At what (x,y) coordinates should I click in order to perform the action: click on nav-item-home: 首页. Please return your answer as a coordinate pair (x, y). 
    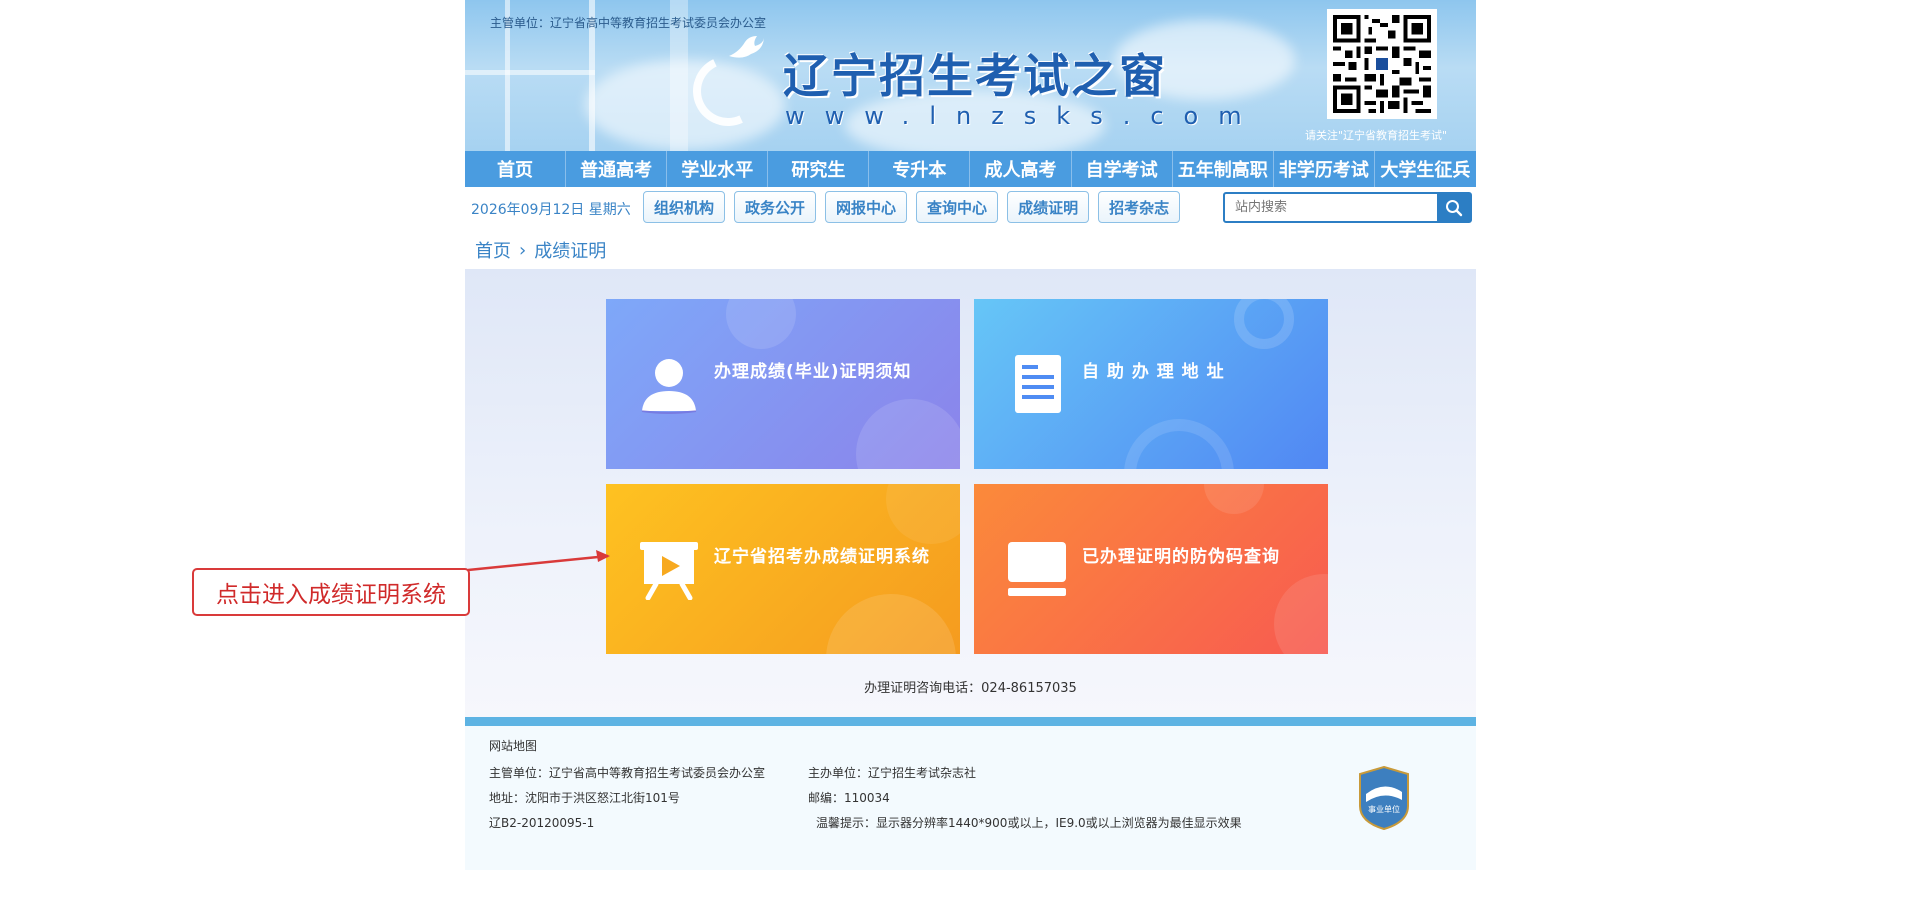
    Looking at the image, I should click on (516, 169).